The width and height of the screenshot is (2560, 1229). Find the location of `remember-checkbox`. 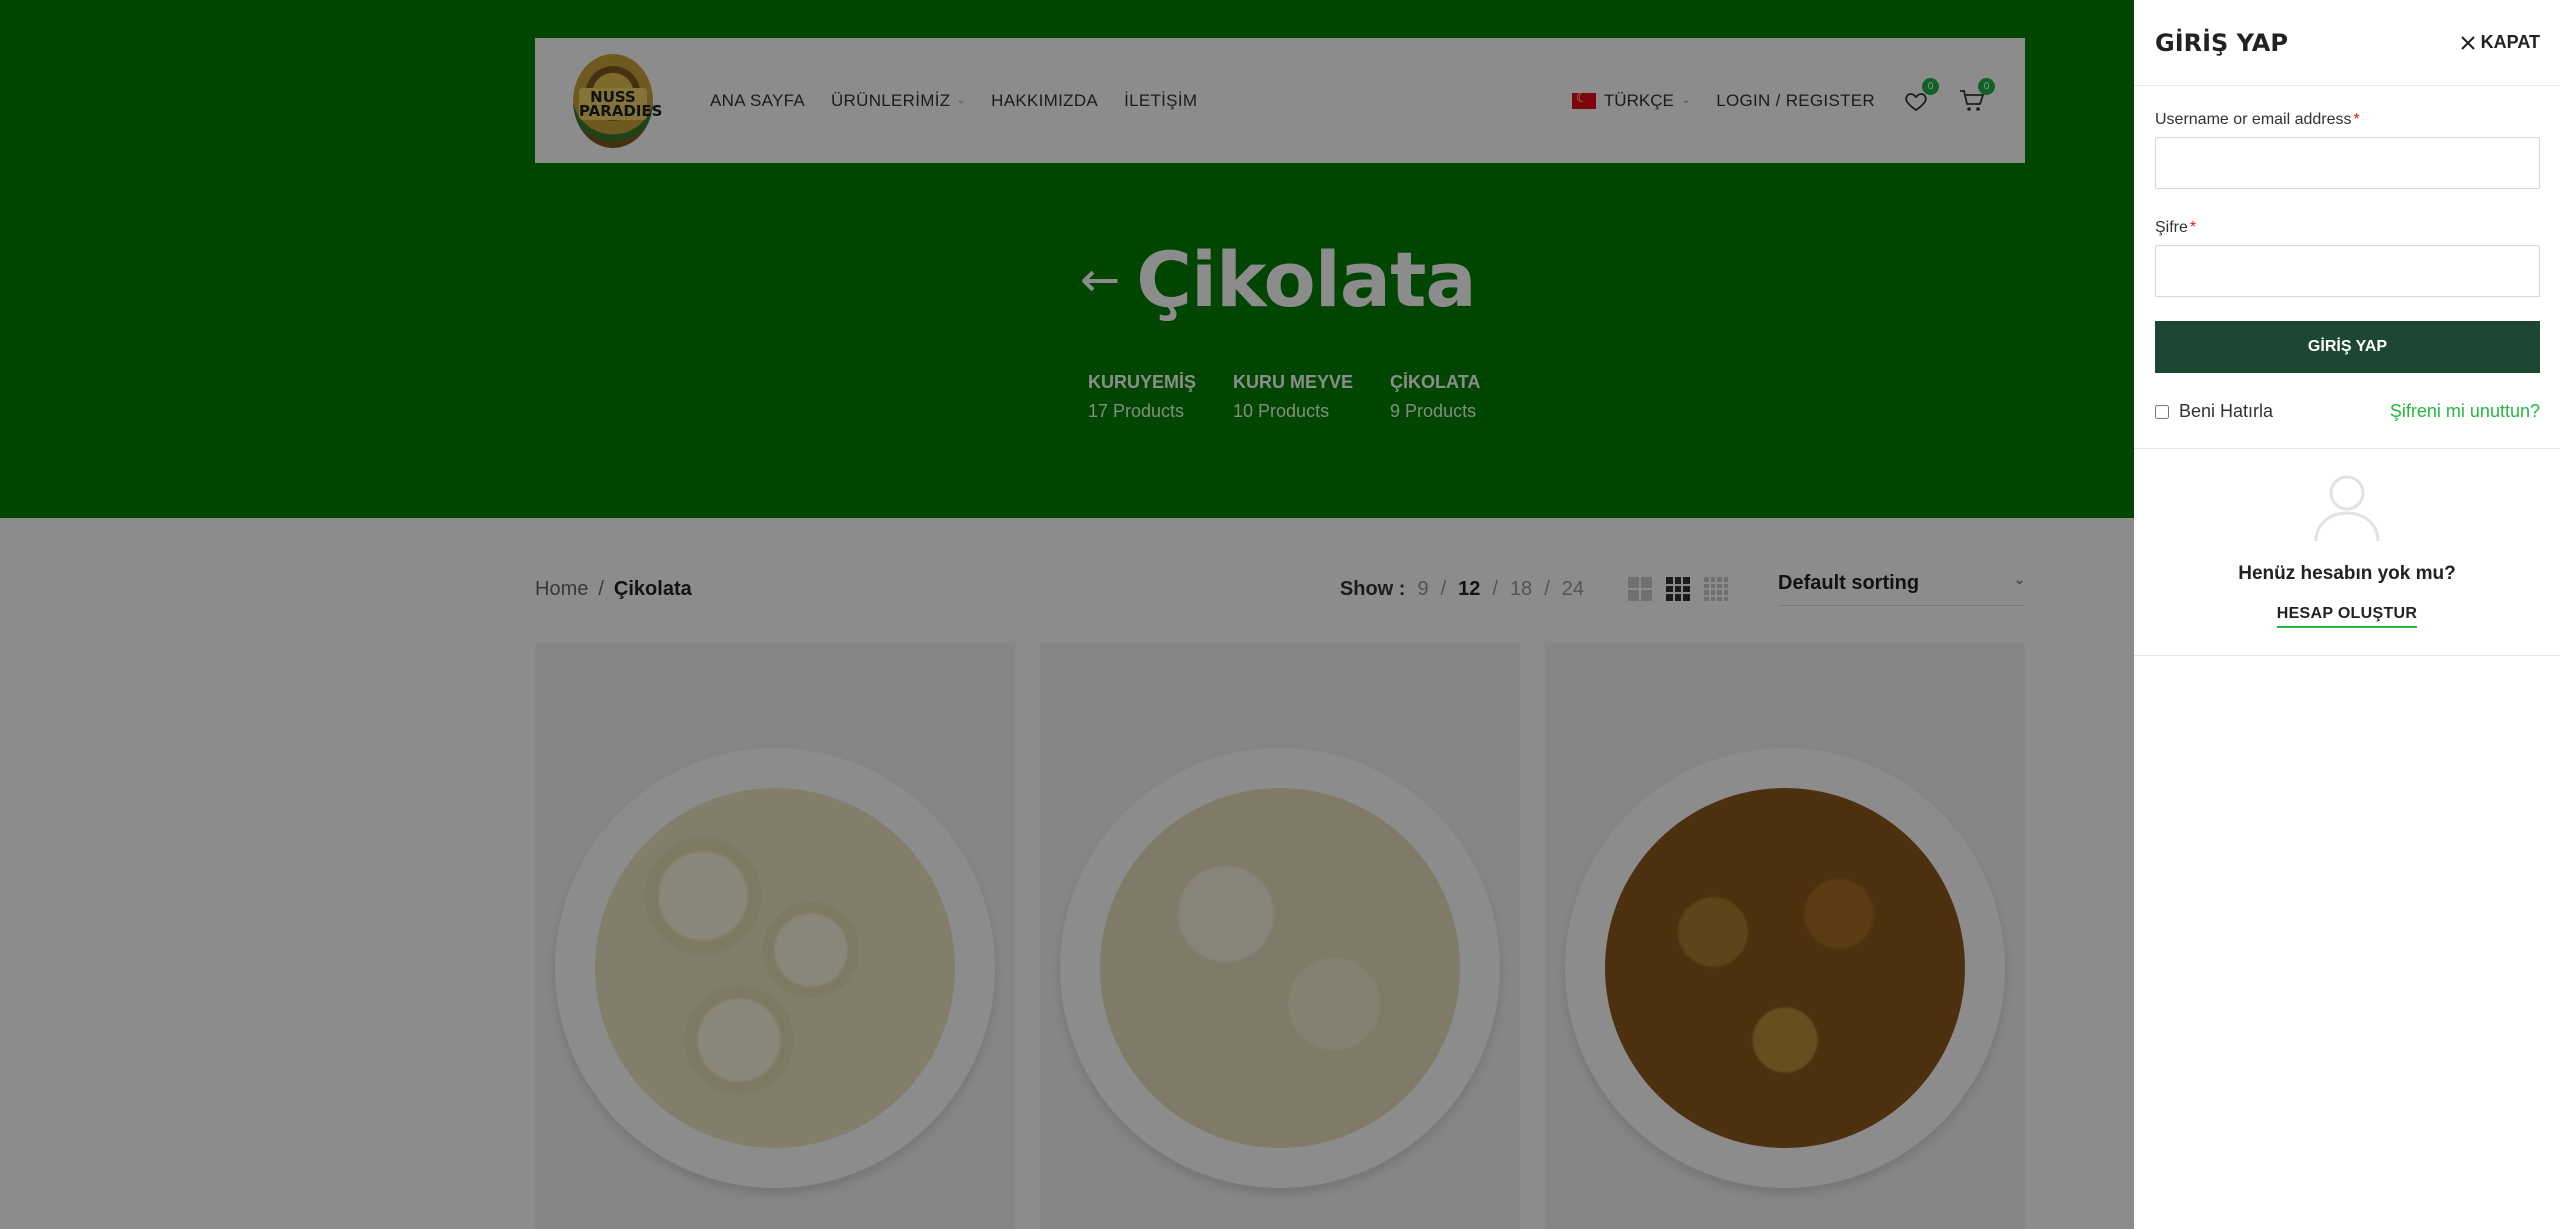

remember-checkbox is located at coordinates (2162, 411).